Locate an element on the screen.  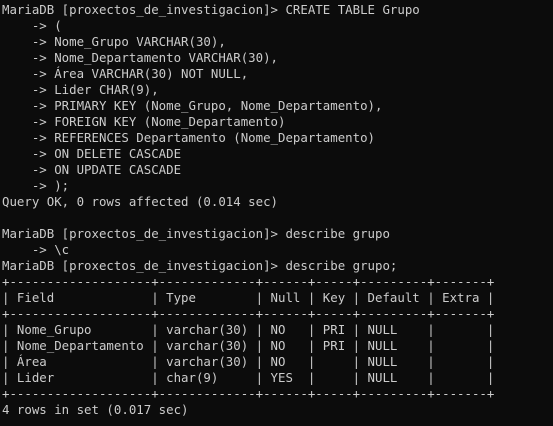
continuation-line: -> Nome_Grupo VARCHAR(30), is located at coordinates (114, 41).